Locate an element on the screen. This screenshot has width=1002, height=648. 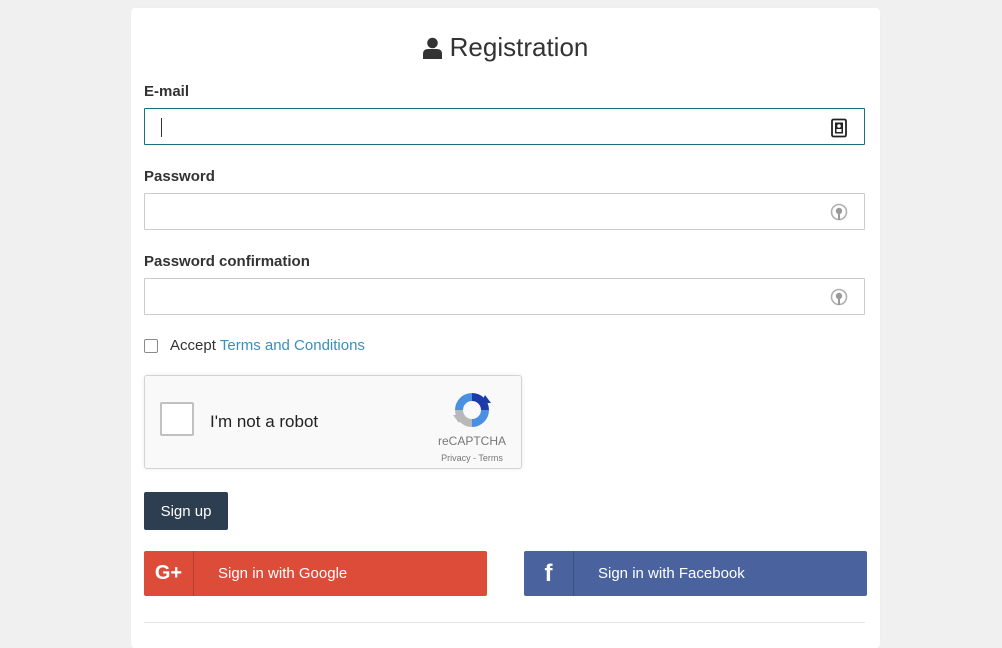
email-field-wrapper is located at coordinates (504, 126).